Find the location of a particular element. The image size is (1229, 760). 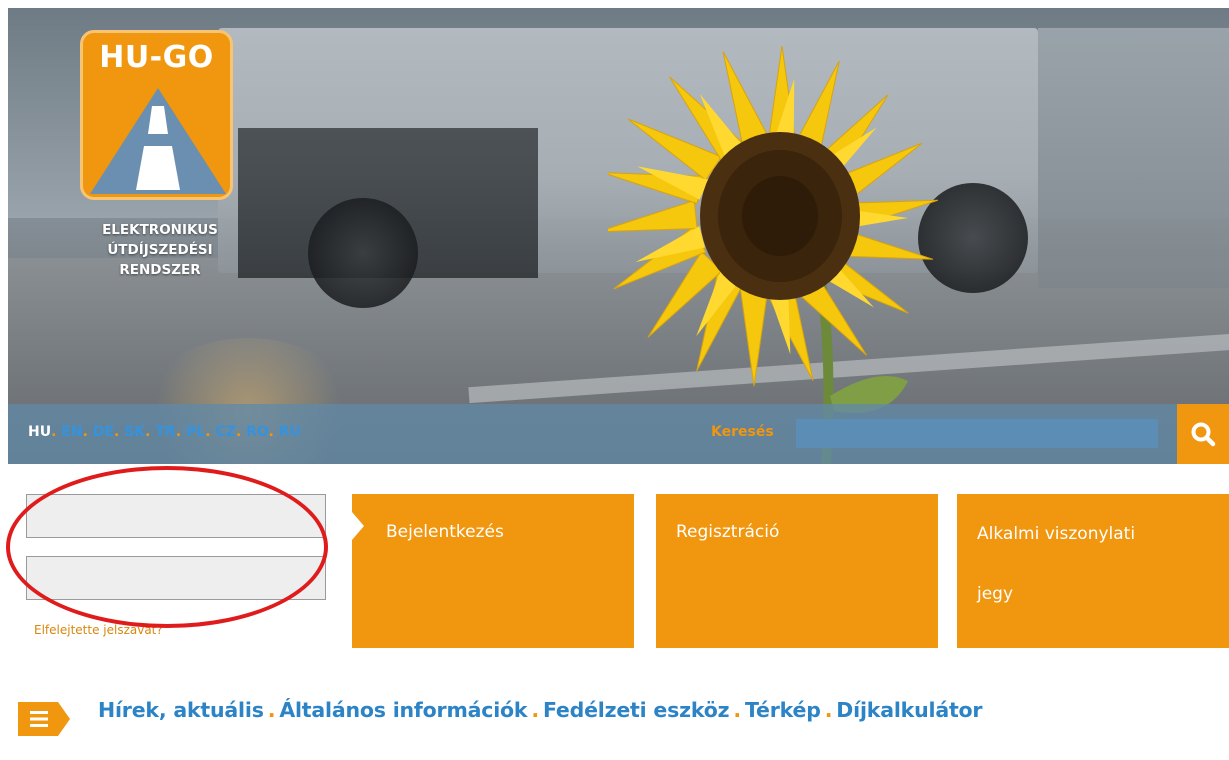

logo-subtitle-line: ELEKTRONIKUS is located at coordinates (160, 230).